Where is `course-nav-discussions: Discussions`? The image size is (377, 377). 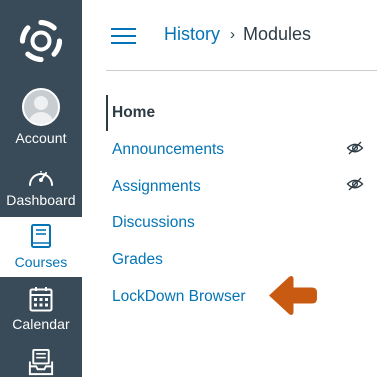 course-nav-discussions: Discussions is located at coordinates (153, 223).